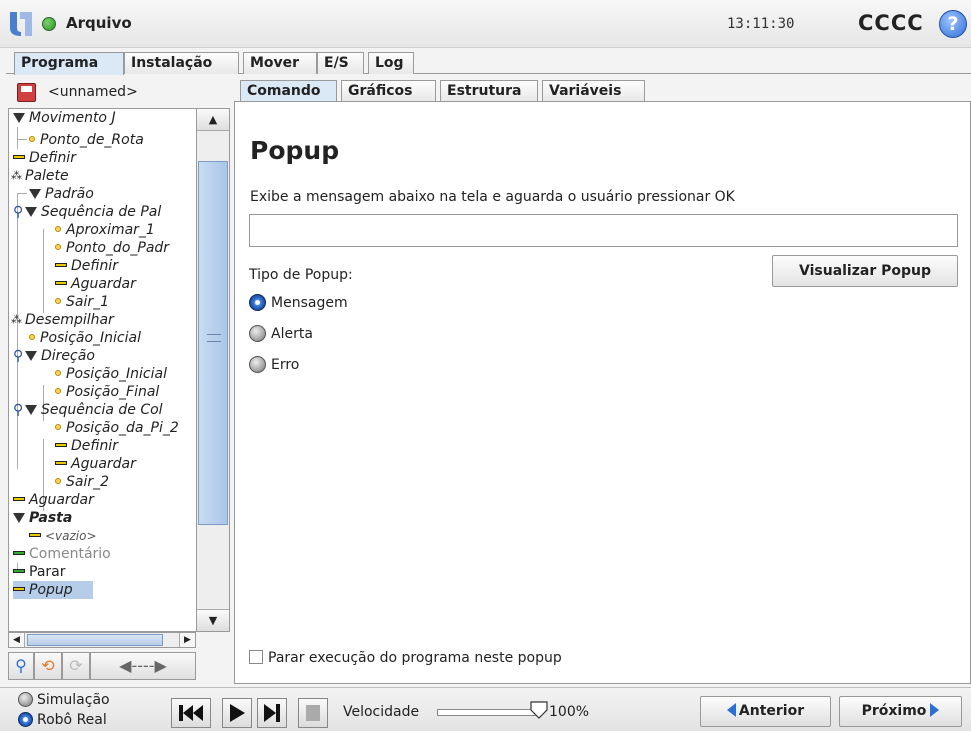 The height and width of the screenshot is (731, 971). What do you see at coordinates (40, 176) in the screenshot?
I see `tree-node-palete: ⁂ Palete` at bounding box center [40, 176].